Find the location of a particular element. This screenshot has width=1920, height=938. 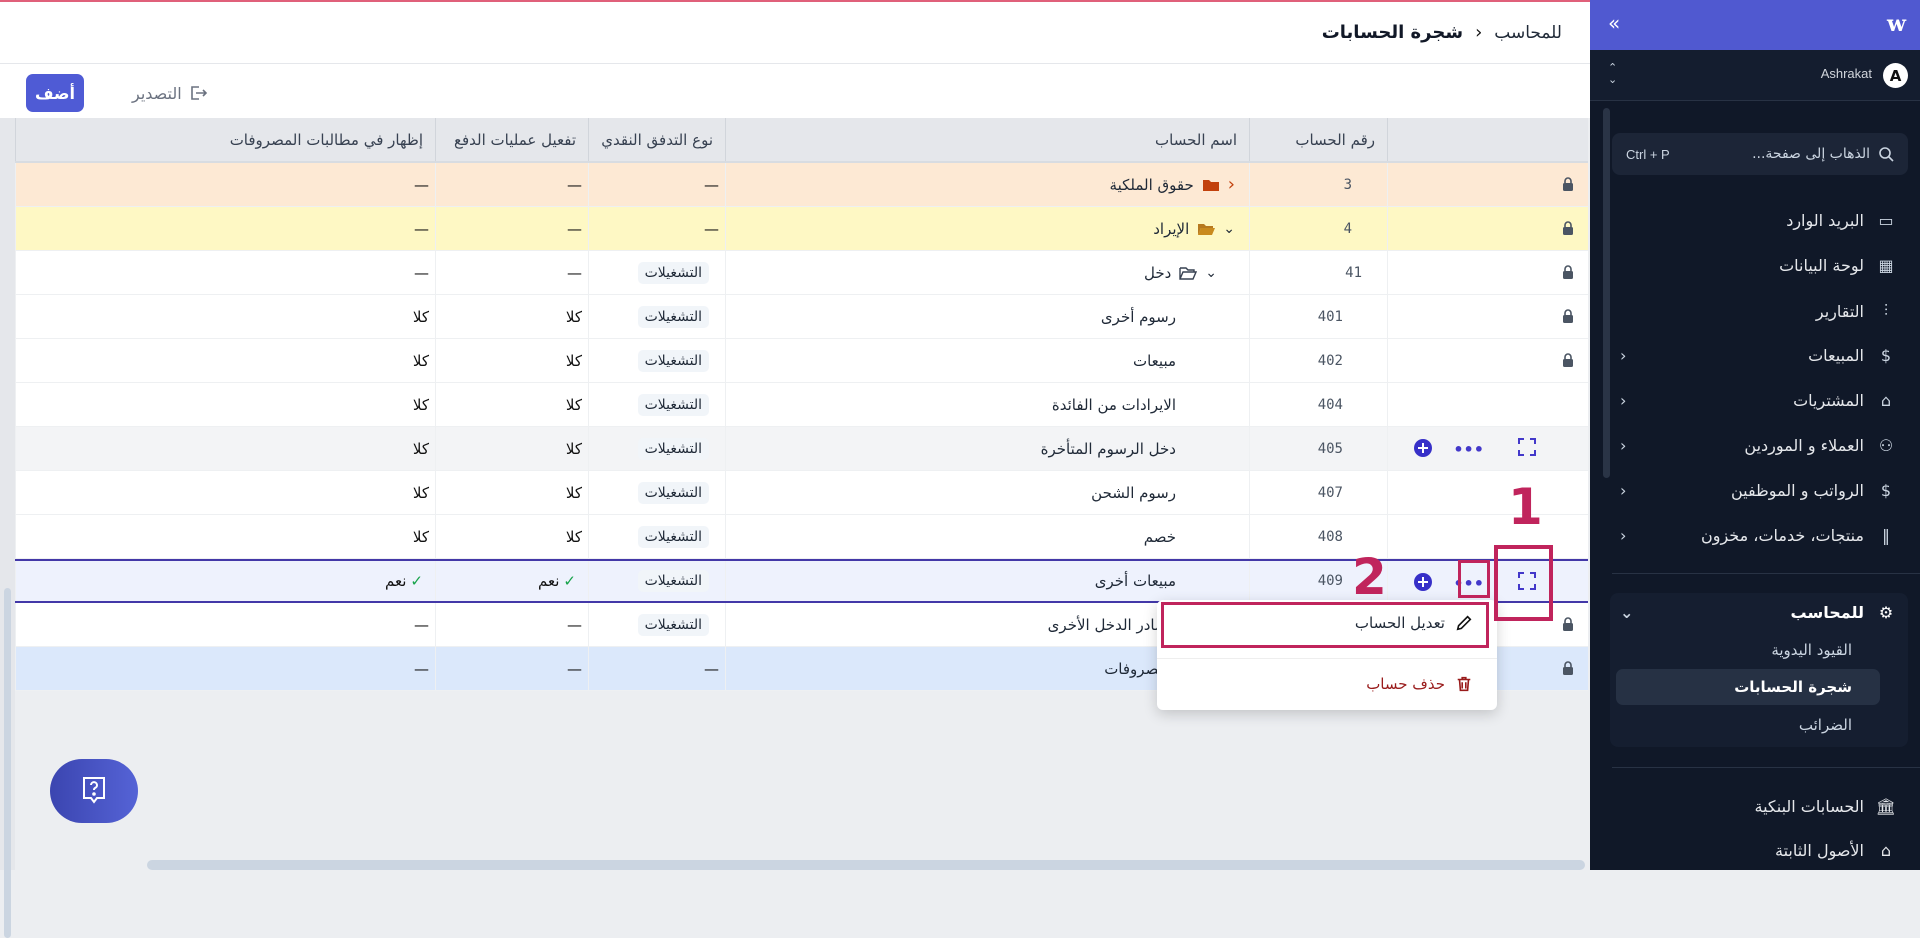

sidebar-item: ▦ لوحة البيانات is located at coordinates (1755, 265).